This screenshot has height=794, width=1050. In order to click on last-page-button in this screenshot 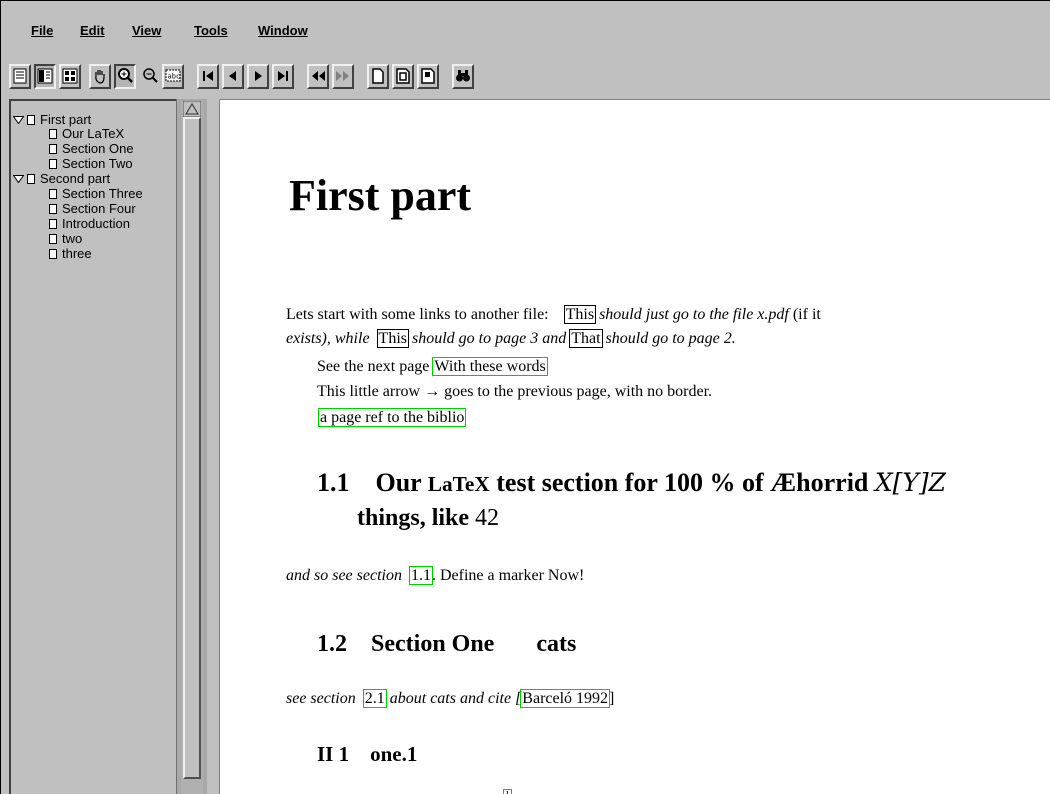, I will do `click(283, 76)`.